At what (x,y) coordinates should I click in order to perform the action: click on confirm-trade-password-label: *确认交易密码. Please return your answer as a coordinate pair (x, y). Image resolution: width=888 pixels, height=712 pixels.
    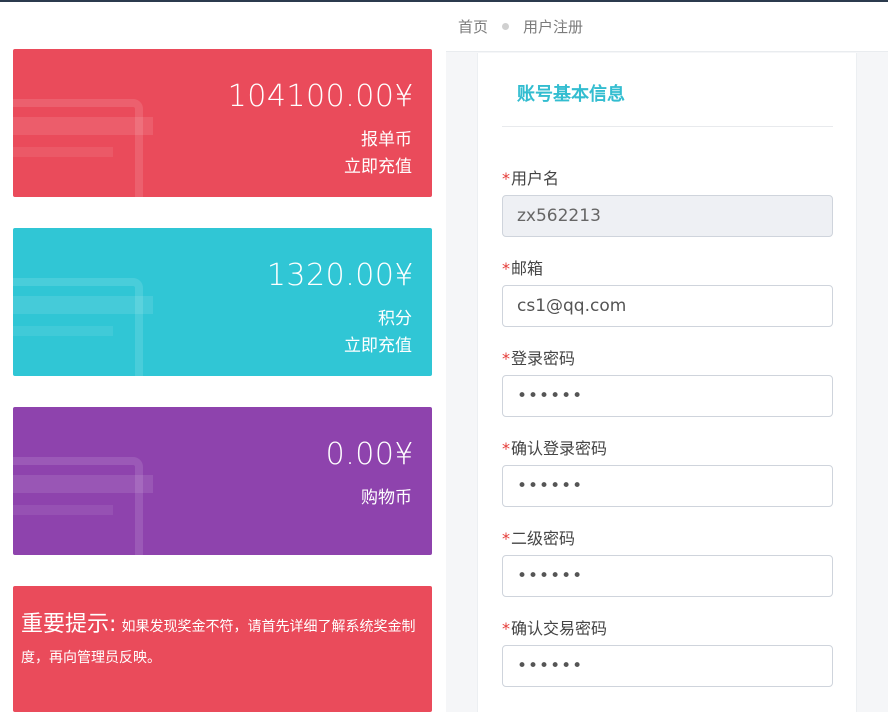
    Looking at the image, I should click on (554, 627).